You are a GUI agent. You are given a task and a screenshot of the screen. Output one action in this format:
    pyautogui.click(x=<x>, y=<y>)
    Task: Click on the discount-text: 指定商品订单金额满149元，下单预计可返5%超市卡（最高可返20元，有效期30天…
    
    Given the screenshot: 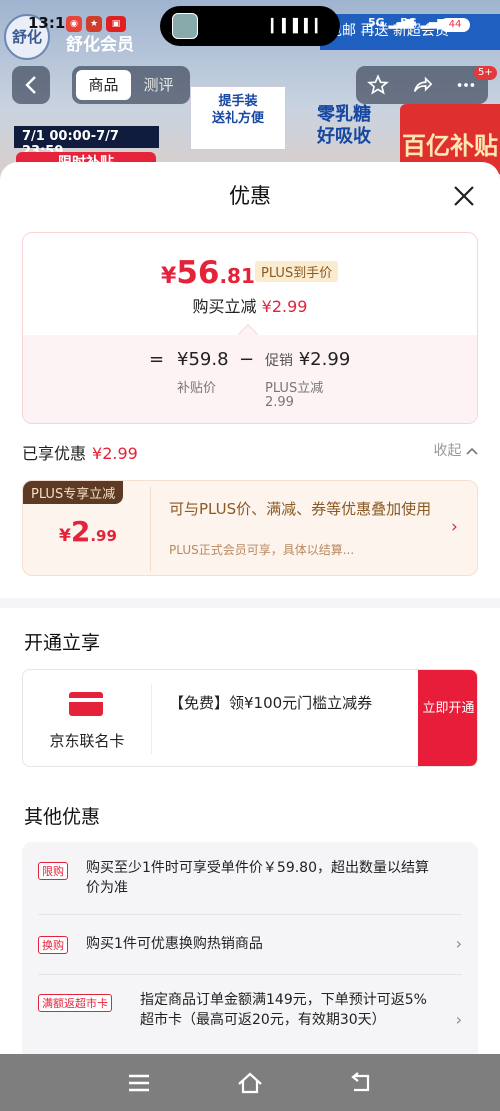 What is the action you would take?
    pyautogui.click(x=283, y=1010)
    